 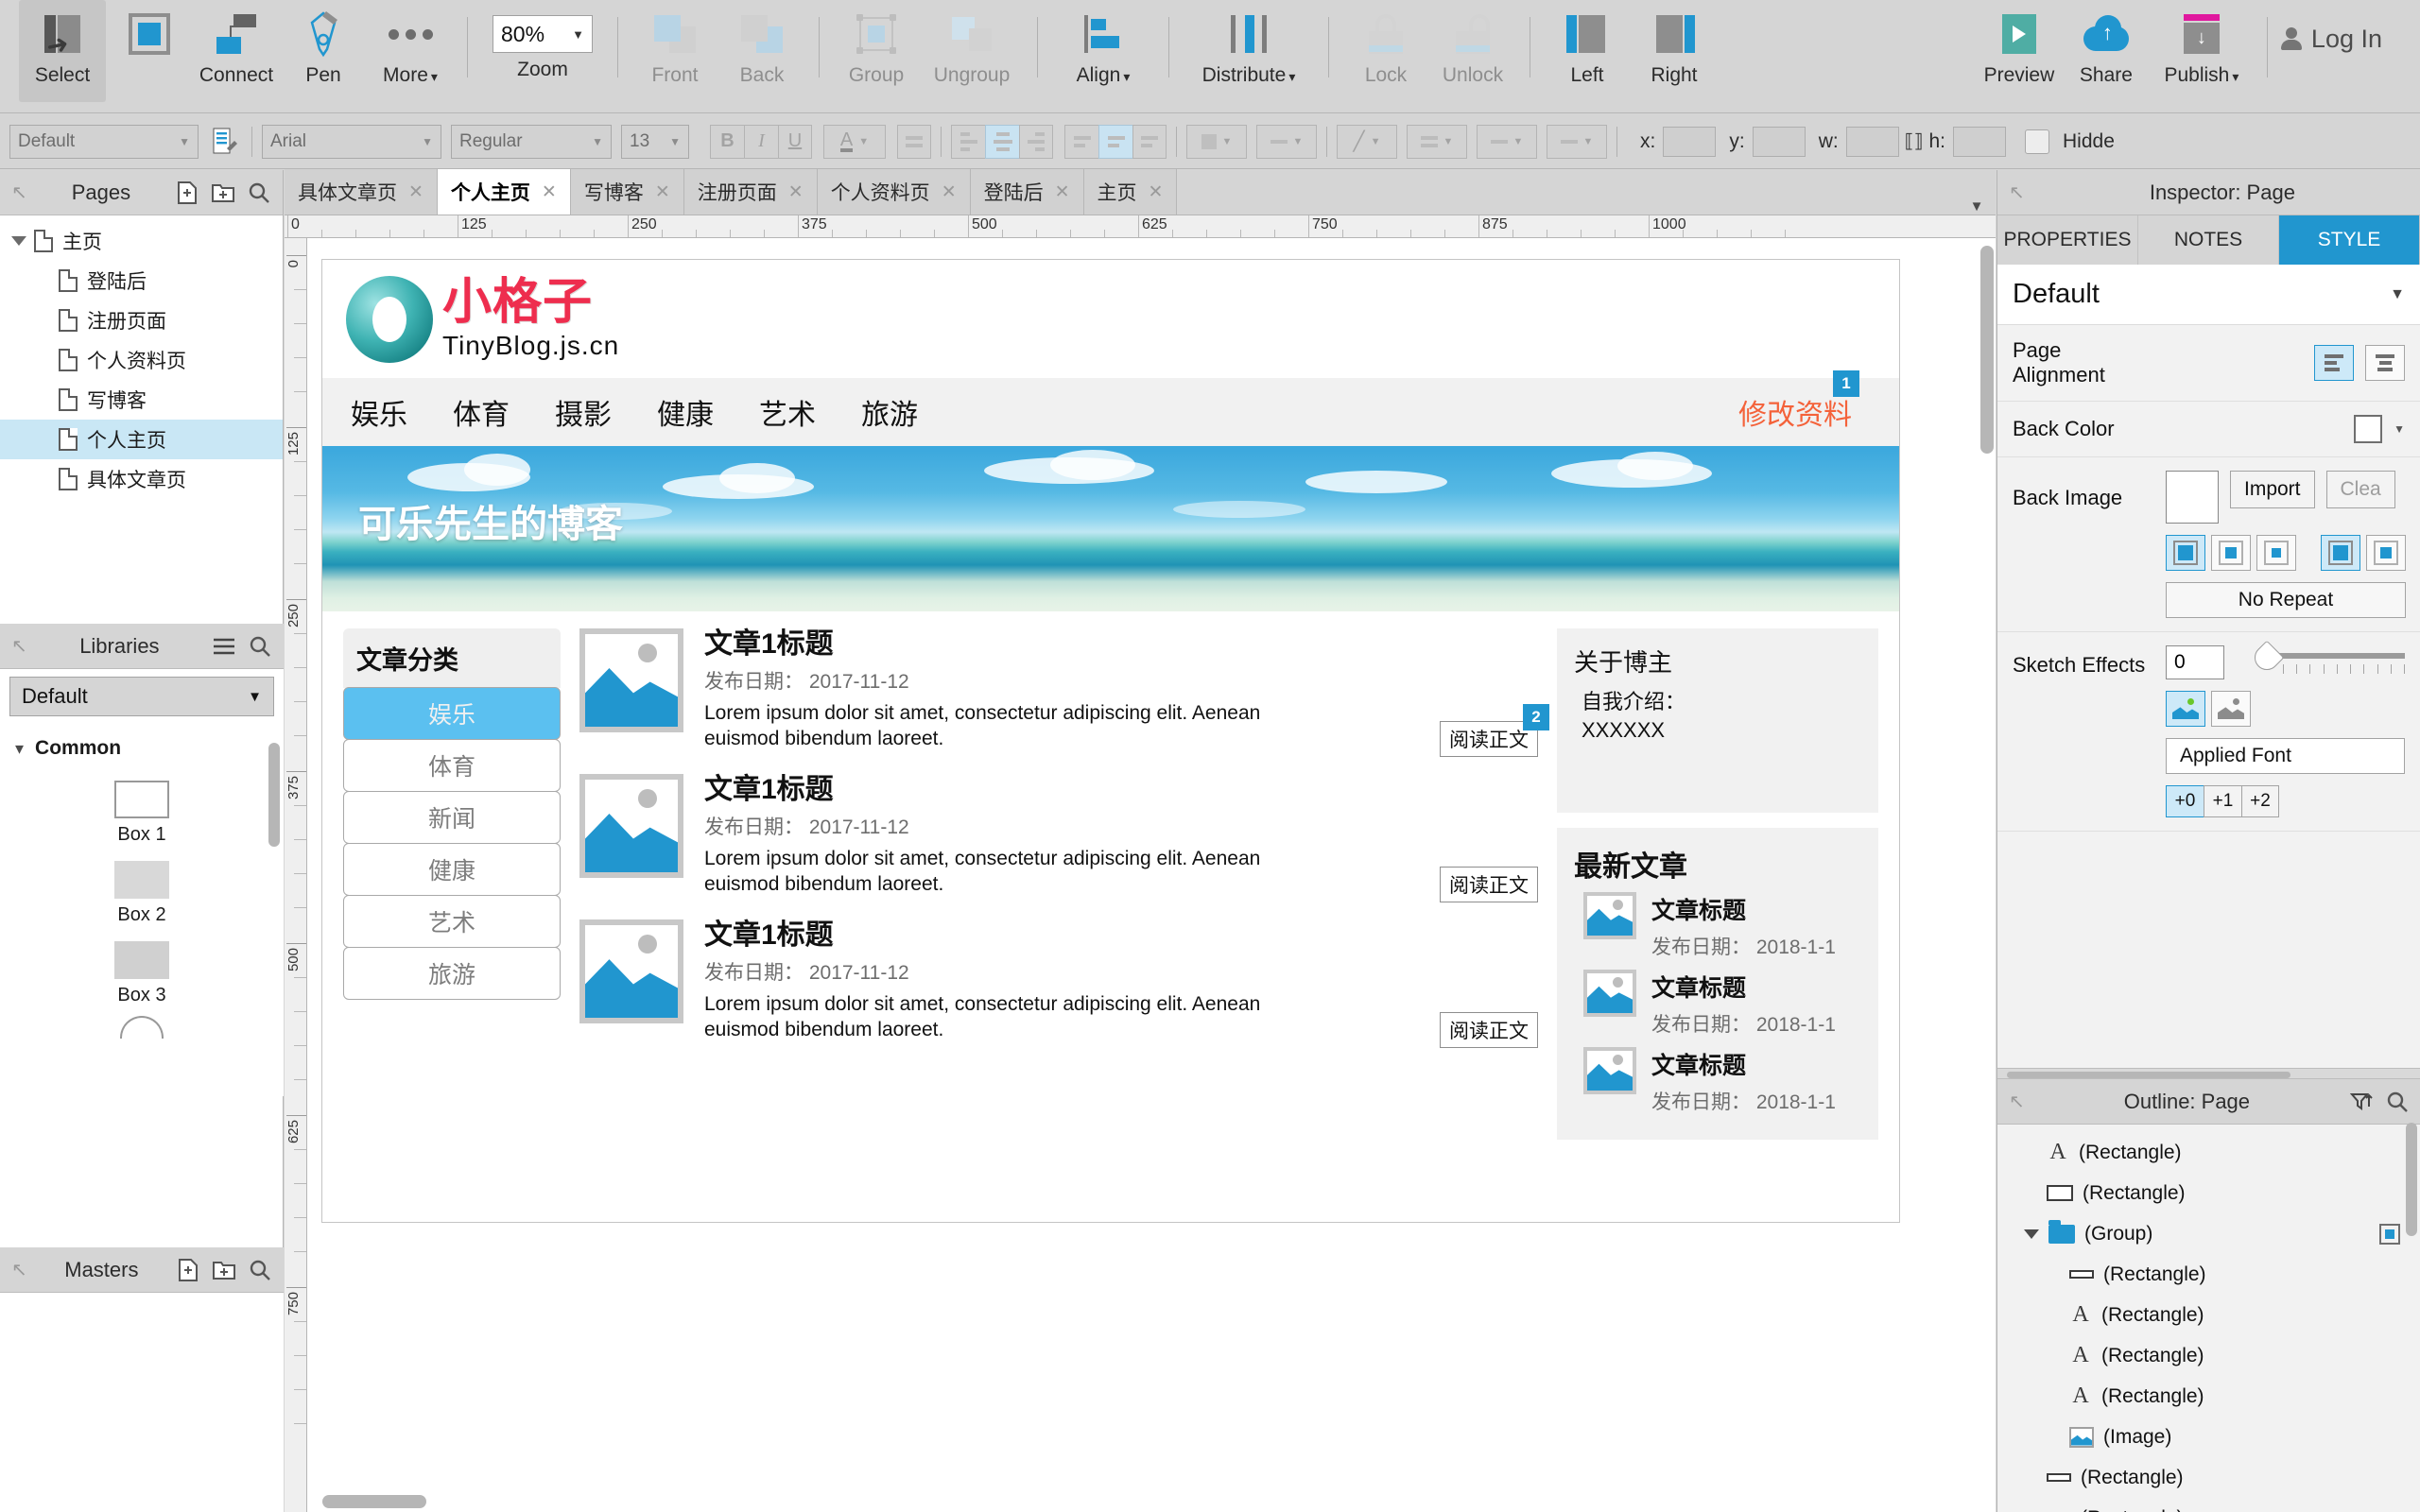 What do you see at coordinates (141, 400) in the screenshot?
I see `page-tree-item: 写博客` at bounding box center [141, 400].